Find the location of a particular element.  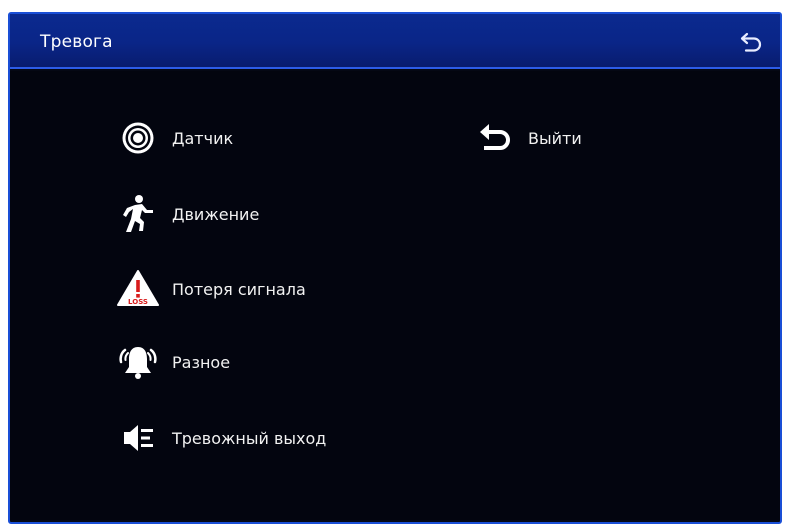

menu-item-exit: Выйти is located at coordinates (527, 138).